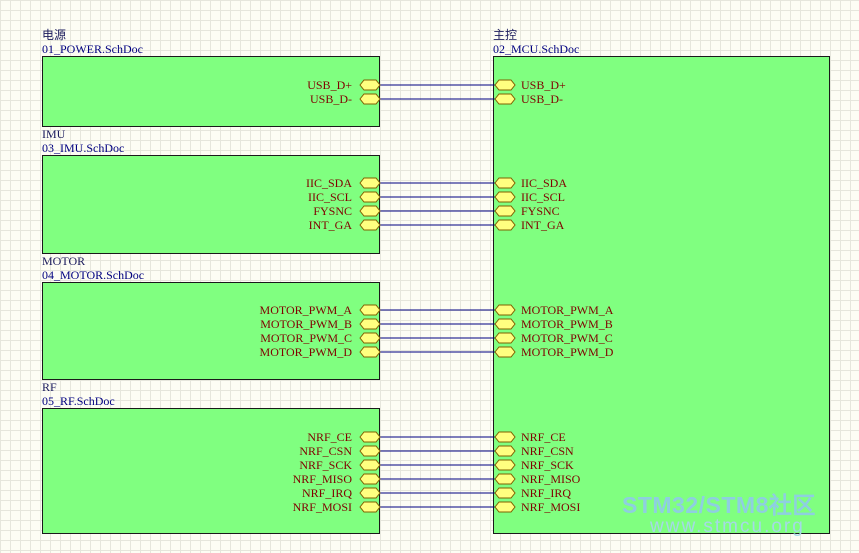 The height and width of the screenshot is (553, 859). What do you see at coordinates (505, 493) in the screenshot?
I see `mcu-port-14-symbol` at bounding box center [505, 493].